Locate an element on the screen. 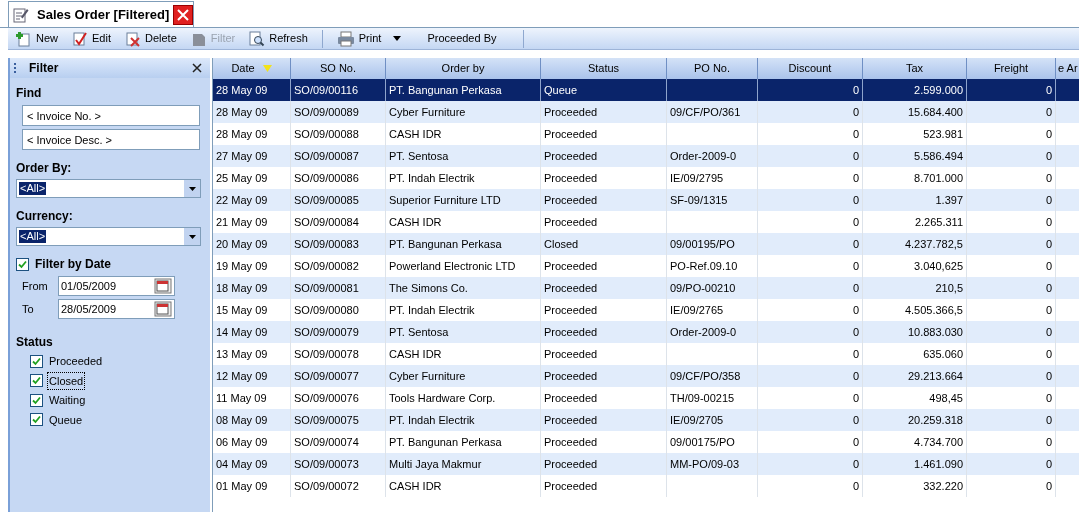 Image resolution: width=1079 pixels, height=512 pixels. table-cell-text: Closed is located at coordinates (561, 244).